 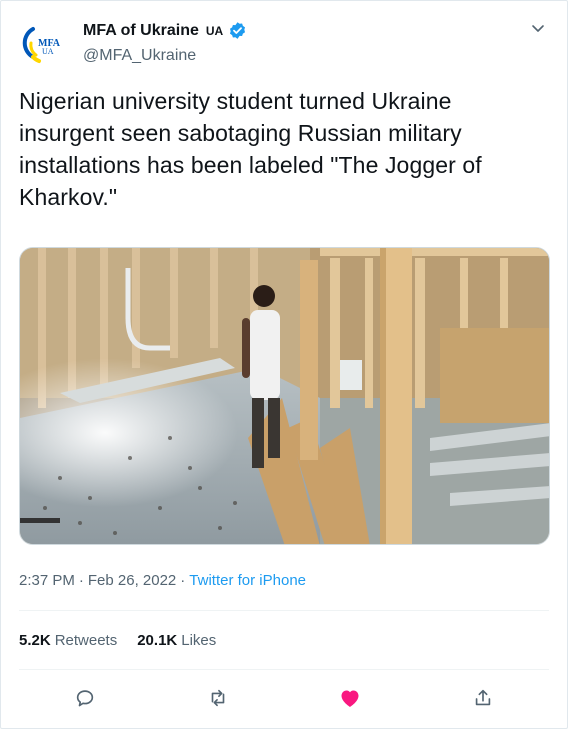 I want to click on name-row: MFA of Ukraine UA, so click(x=165, y=30).